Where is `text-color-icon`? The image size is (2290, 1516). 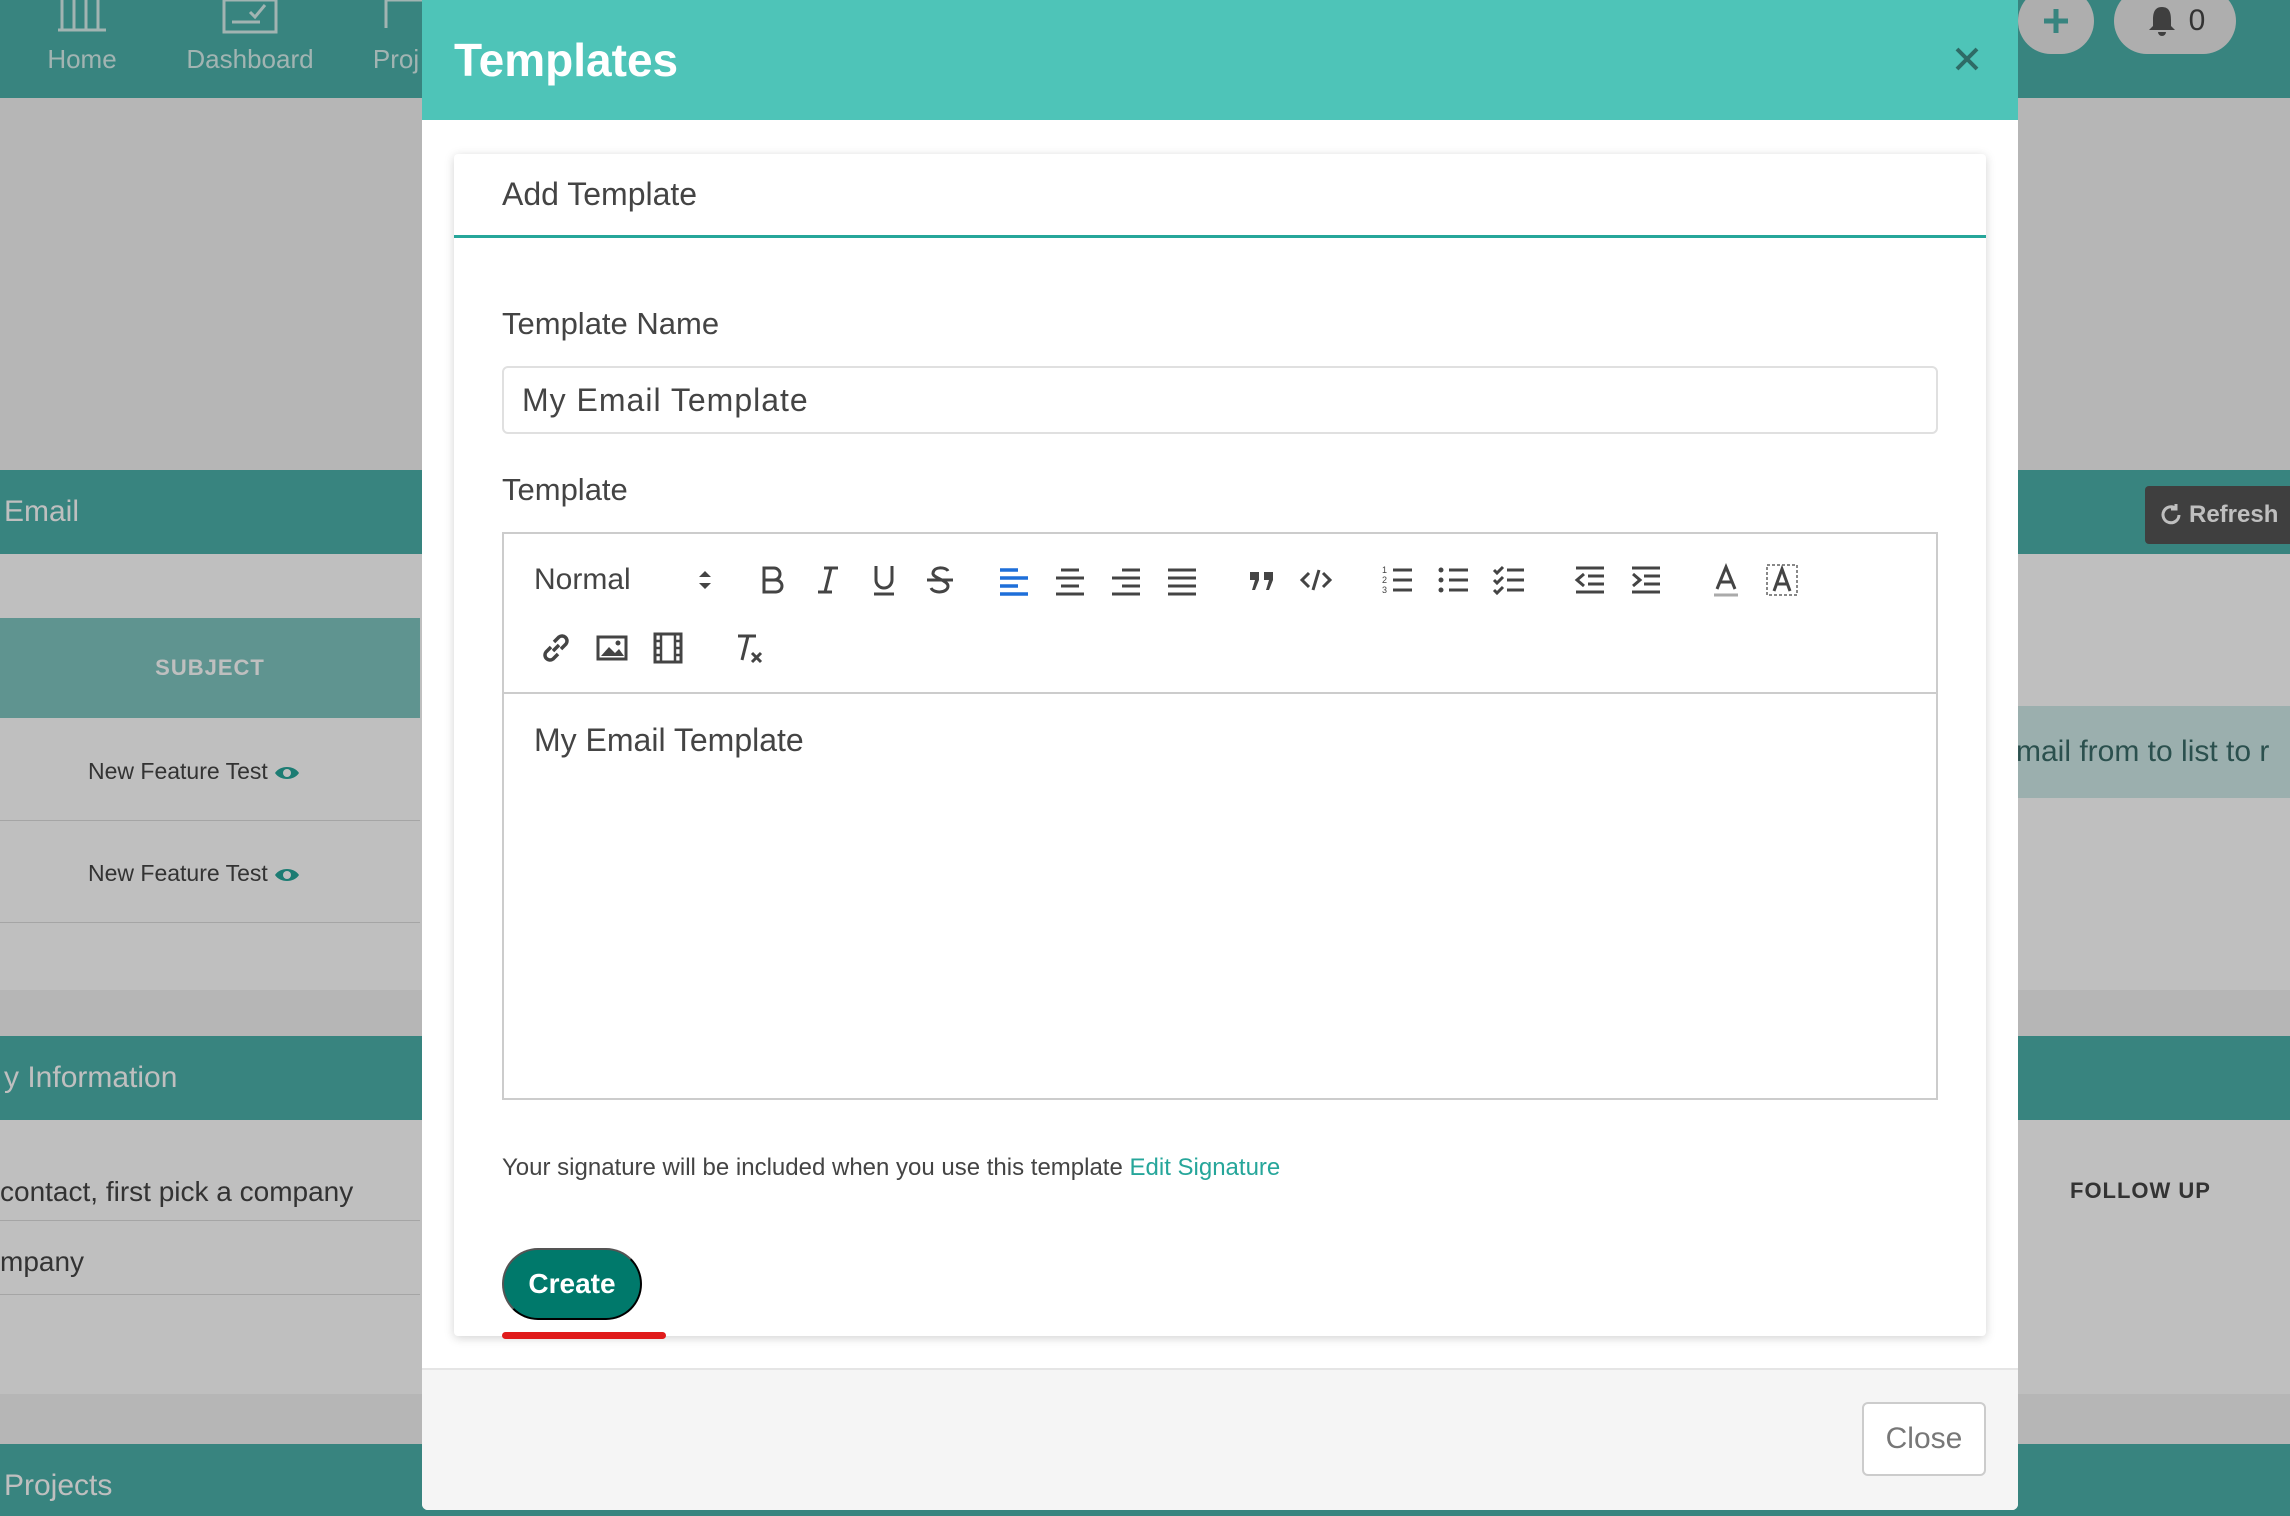
text-color-icon is located at coordinates (1726, 580).